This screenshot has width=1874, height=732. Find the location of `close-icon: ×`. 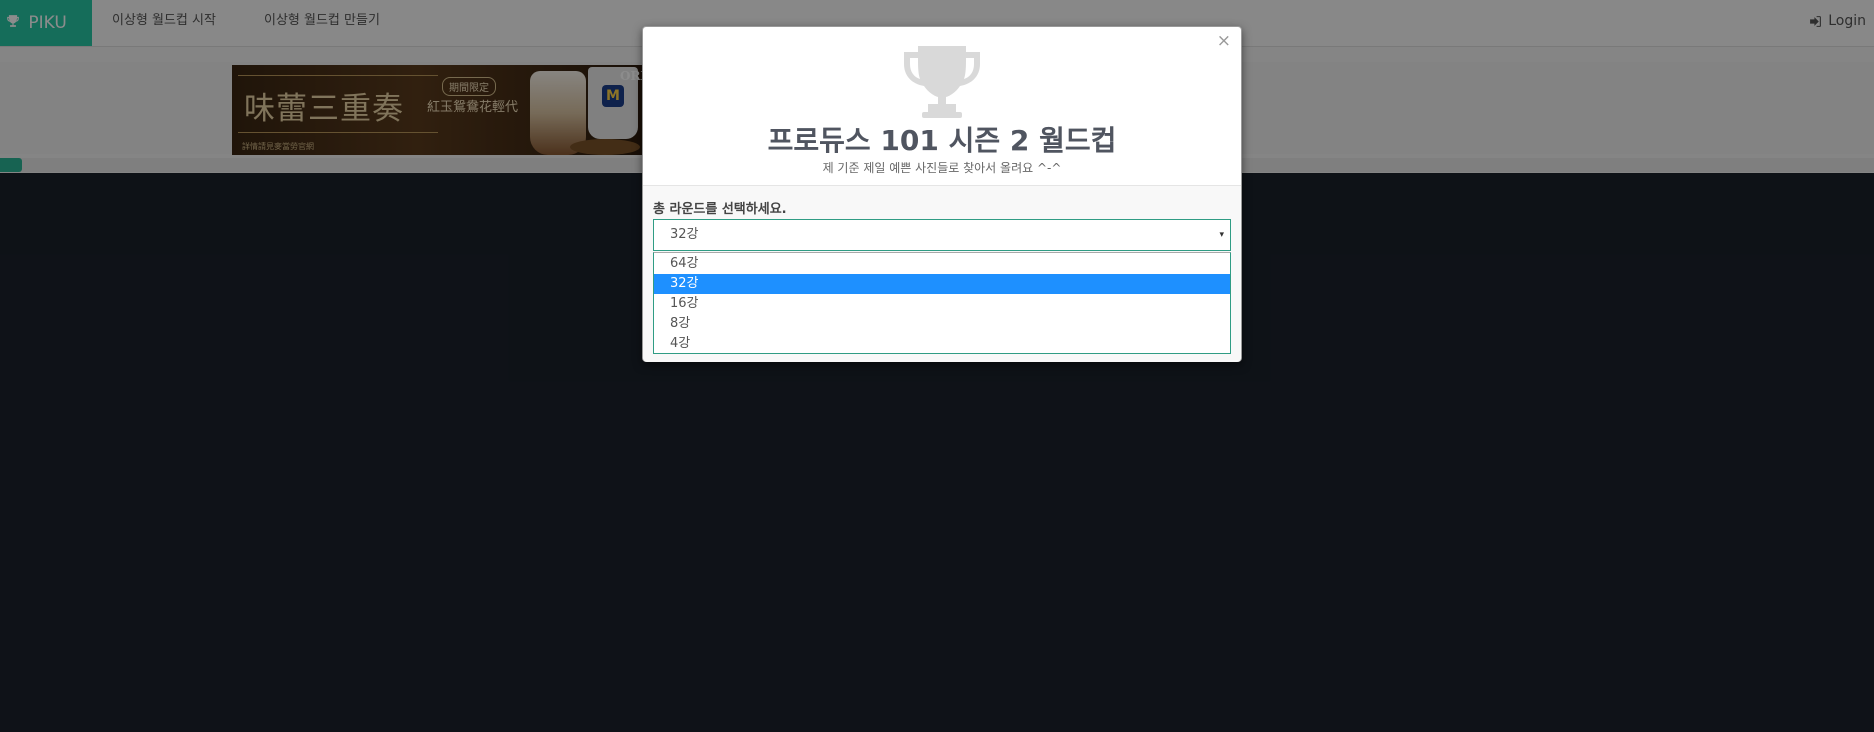

close-icon: × is located at coordinates (1224, 41).